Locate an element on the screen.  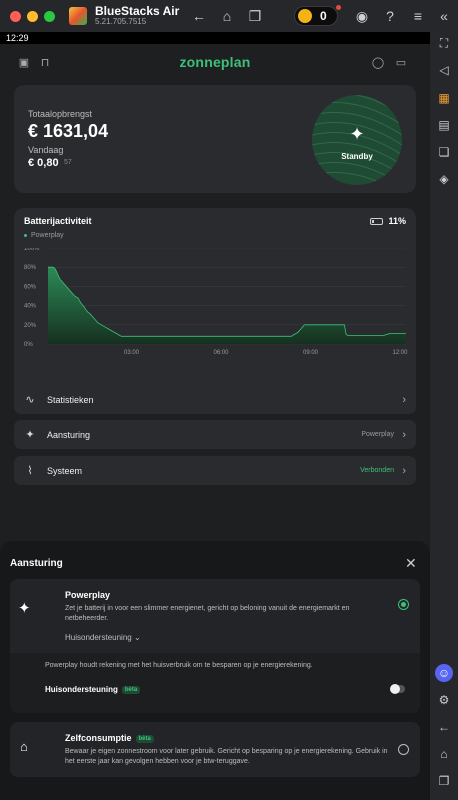
total-earnings-value: € 1631,04 is located at coordinates (68, 131).